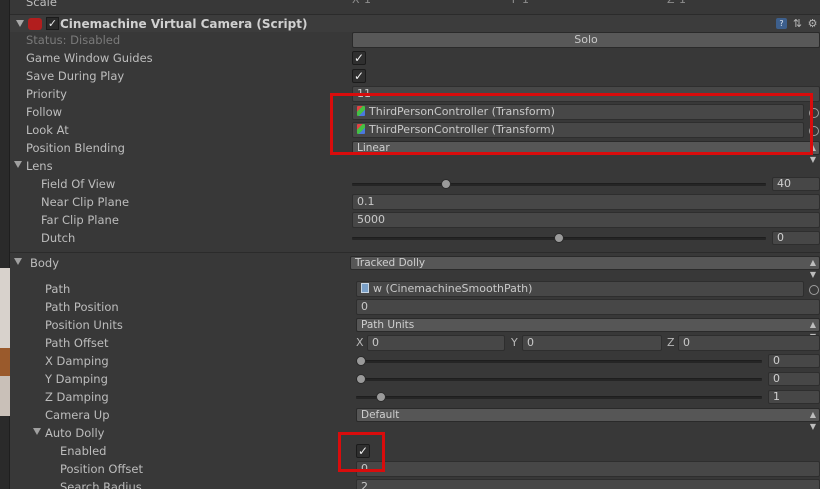 This screenshot has width=820, height=489. Describe the element at coordinates (415, 166) in the screenshot. I see `lens-foldout: Lens` at that location.